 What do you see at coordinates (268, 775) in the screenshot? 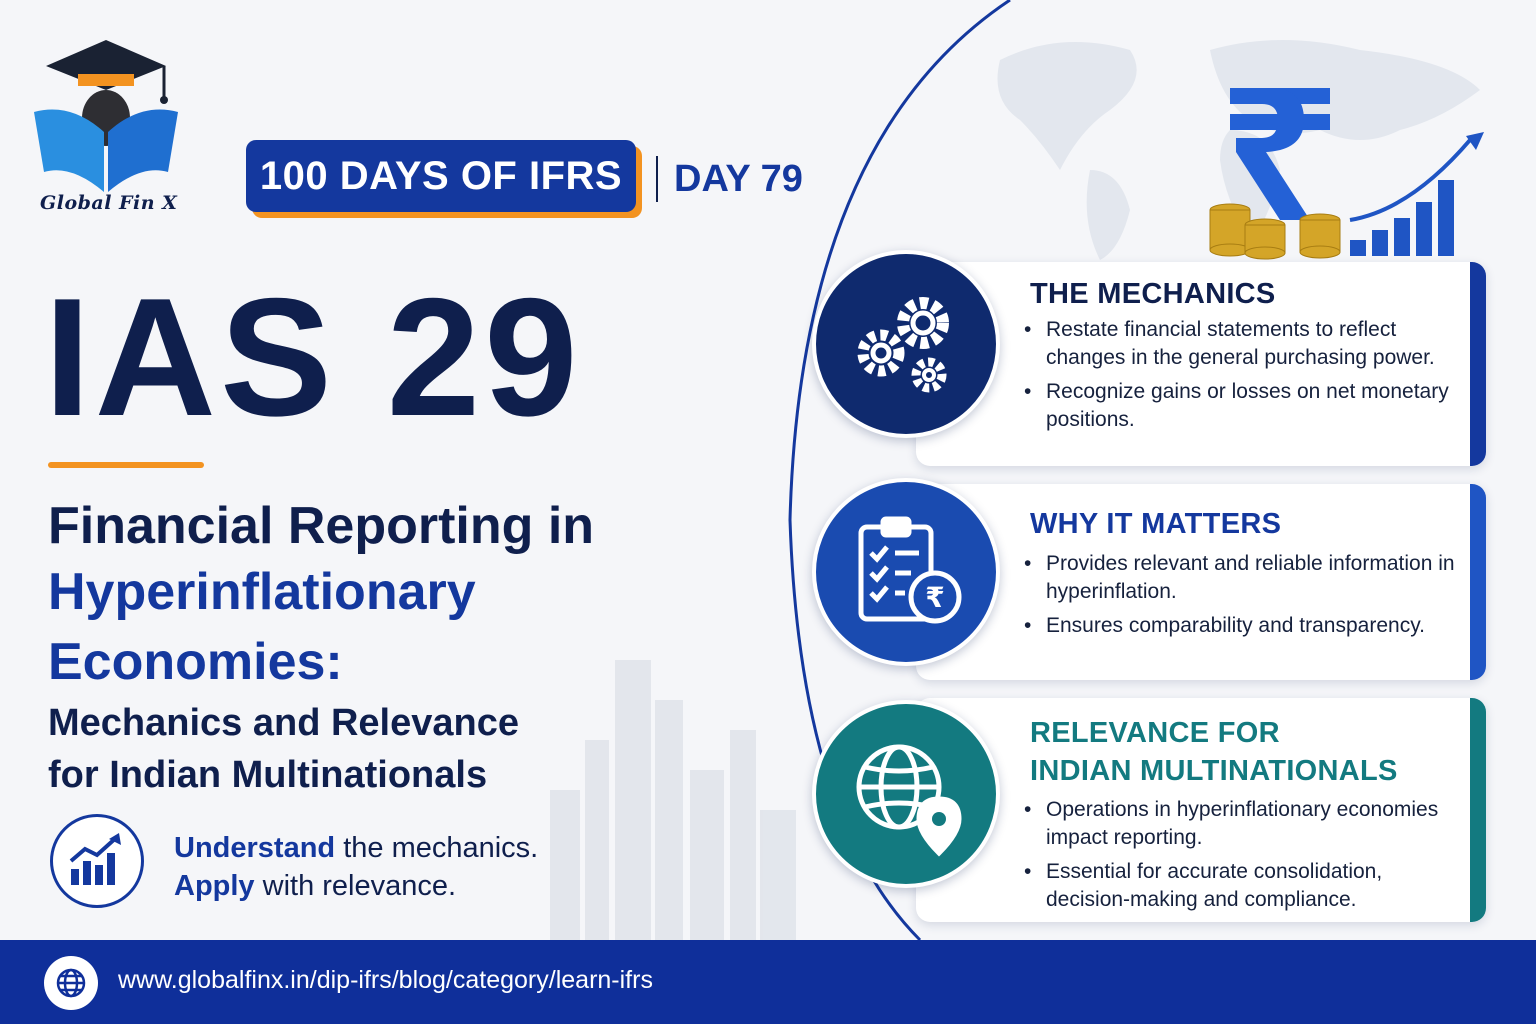
I see `subtitle-line-5: for Indian Multinationals` at bounding box center [268, 775].